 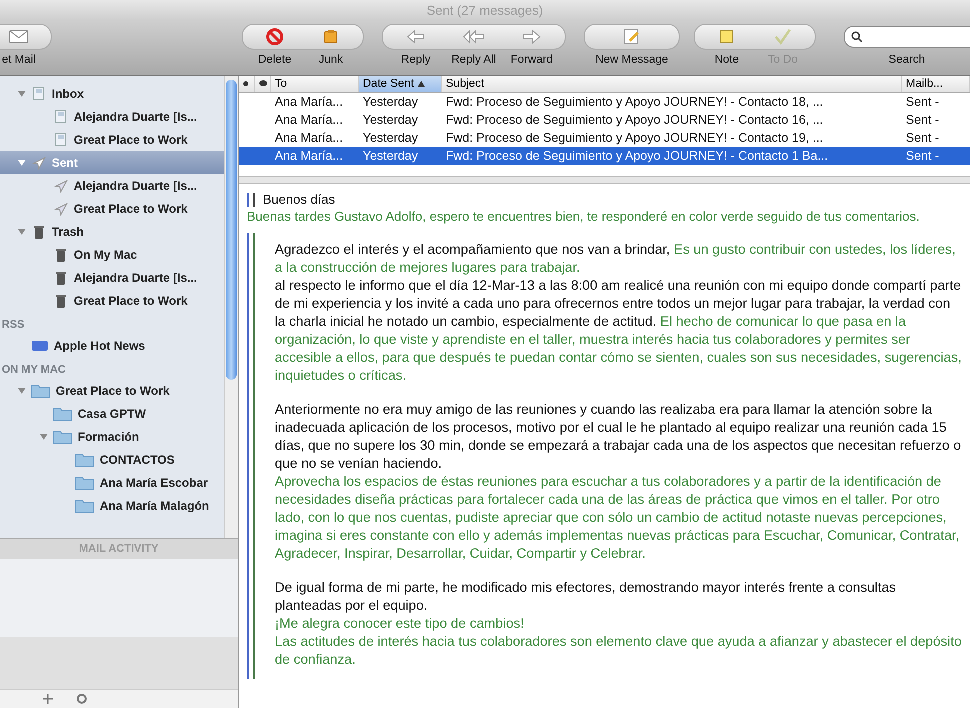 I want to click on double-left-arrow-icon, so click(x=474, y=37).